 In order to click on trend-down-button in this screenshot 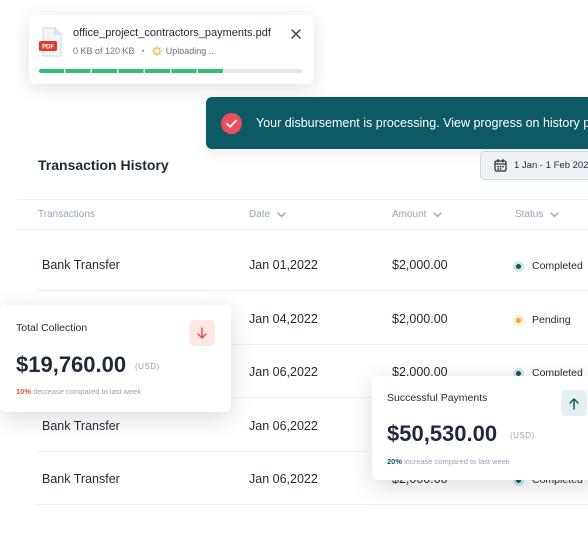, I will do `click(202, 333)`.